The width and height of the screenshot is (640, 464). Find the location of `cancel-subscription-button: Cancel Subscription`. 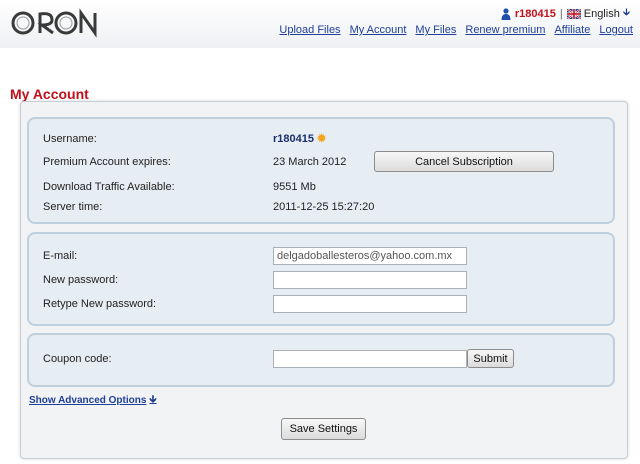

cancel-subscription-button: Cancel Subscription is located at coordinates (464, 161).